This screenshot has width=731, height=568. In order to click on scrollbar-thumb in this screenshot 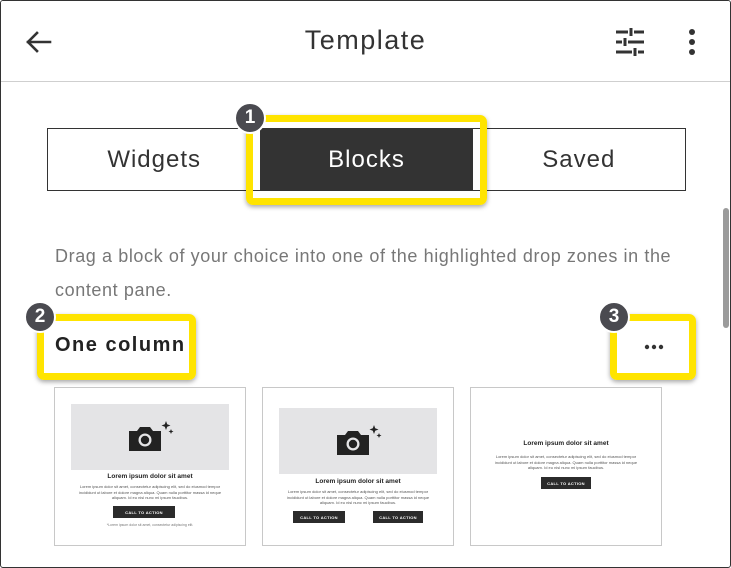, I will do `click(726, 268)`.